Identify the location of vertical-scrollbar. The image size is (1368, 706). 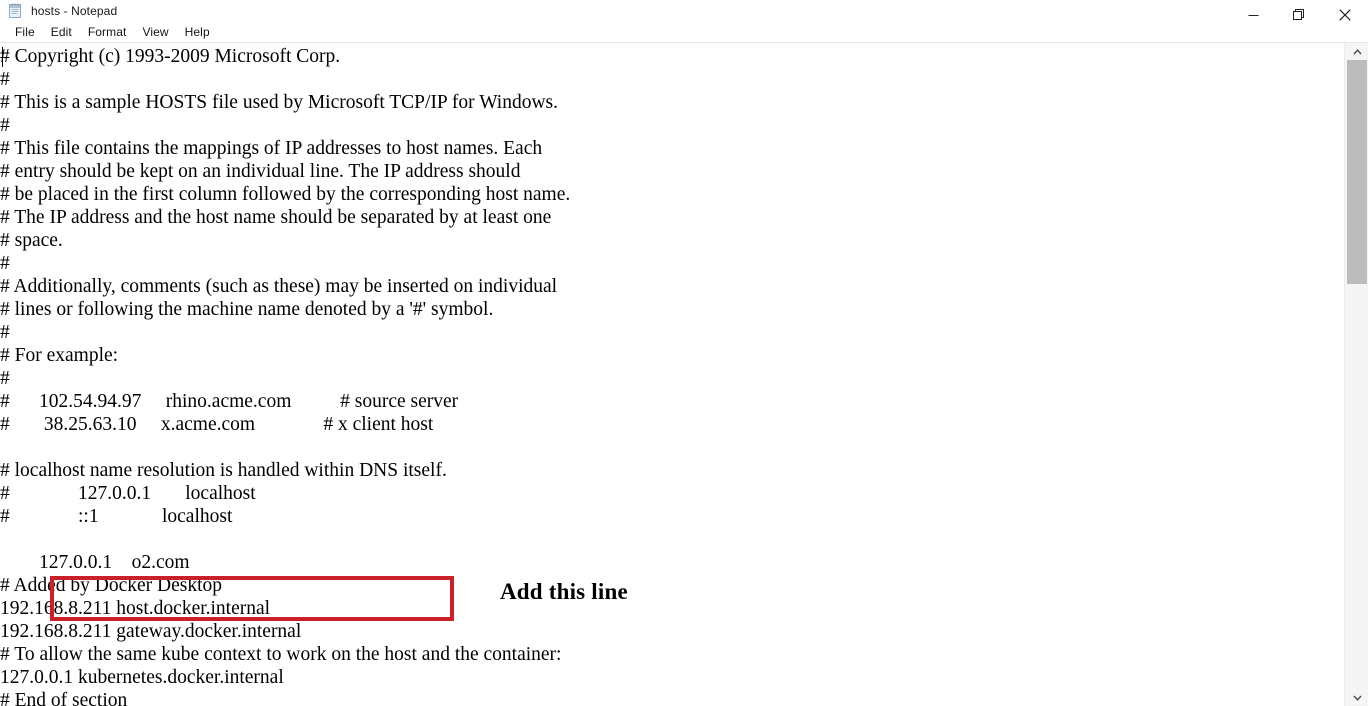
(1356, 374).